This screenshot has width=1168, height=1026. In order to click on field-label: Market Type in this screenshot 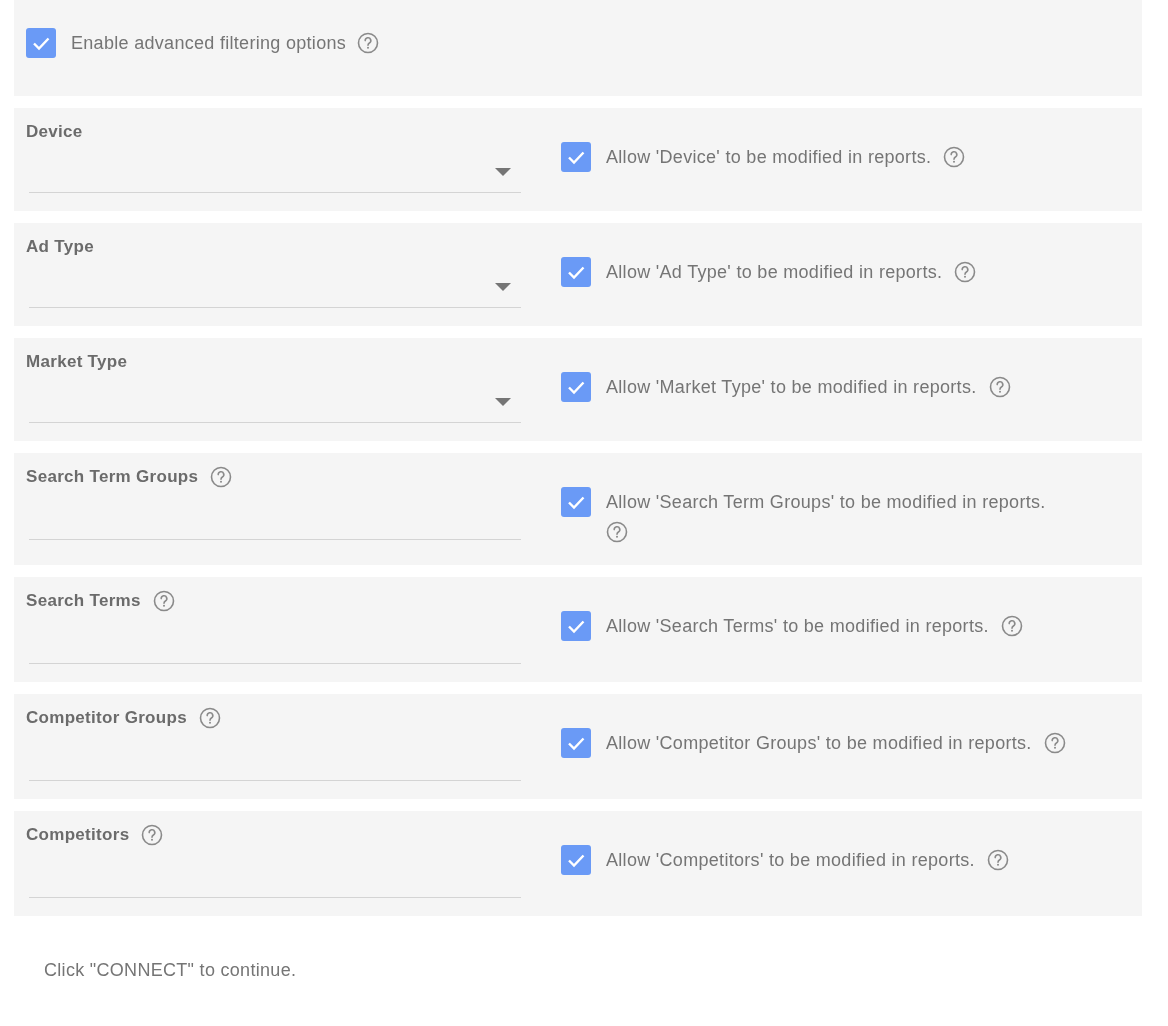, I will do `click(77, 362)`.